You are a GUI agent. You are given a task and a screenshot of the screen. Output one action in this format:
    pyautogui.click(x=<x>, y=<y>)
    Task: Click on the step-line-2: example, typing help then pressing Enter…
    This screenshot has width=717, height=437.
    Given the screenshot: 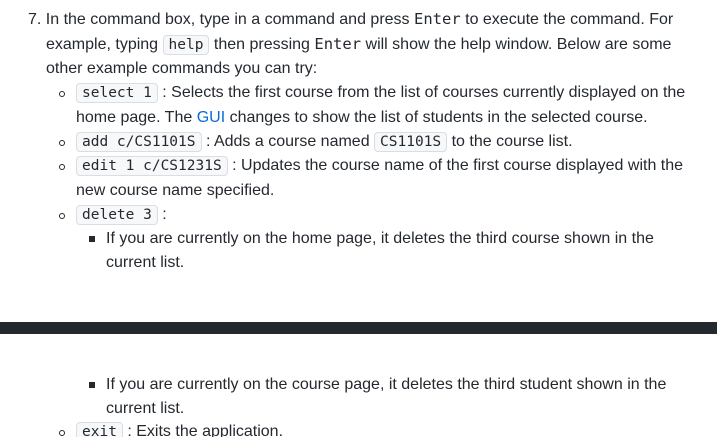 What is the action you would take?
    pyautogui.click(x=358, y=44)
    